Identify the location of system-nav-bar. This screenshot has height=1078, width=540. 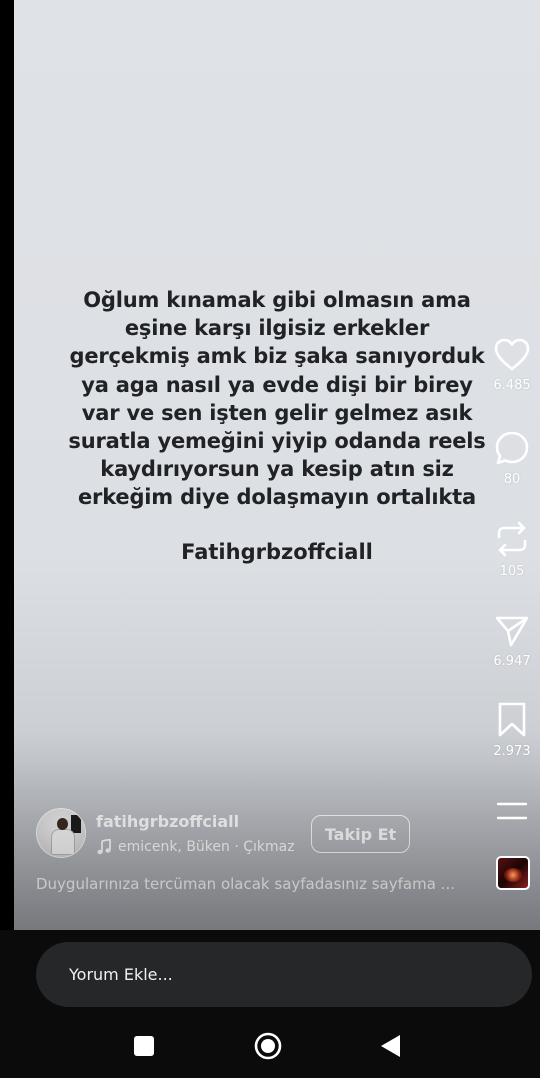
(270, 1046).